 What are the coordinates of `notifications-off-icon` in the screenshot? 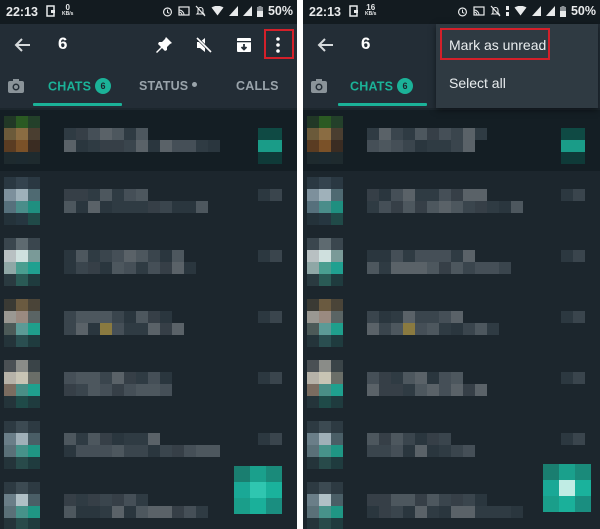 It's located at (495, 11).